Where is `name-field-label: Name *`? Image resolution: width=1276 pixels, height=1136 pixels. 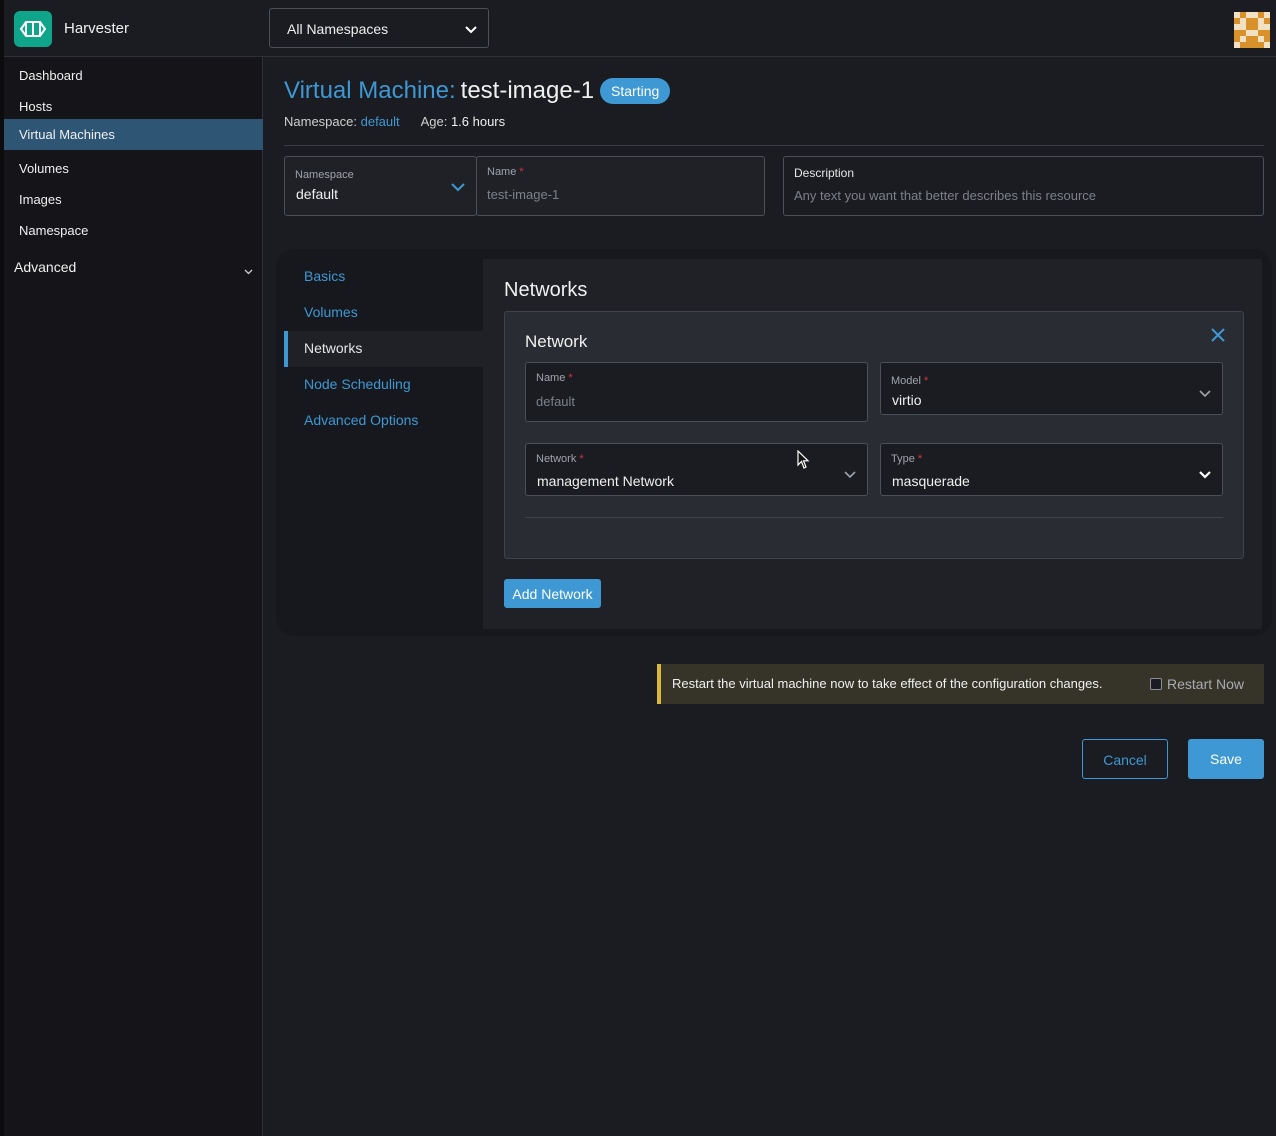 name-field-label: Name * is located at coordinates (505, 172).